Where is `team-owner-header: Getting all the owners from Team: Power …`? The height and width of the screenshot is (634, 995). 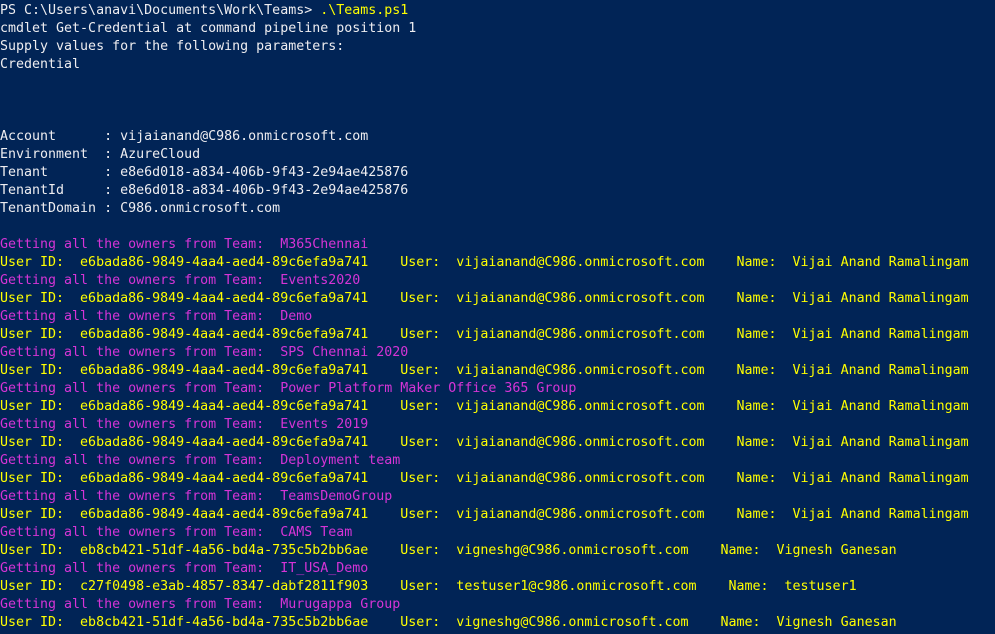
team-owner-header: Getting all the owners from Team: Power … is located at coordinates (288, 388).